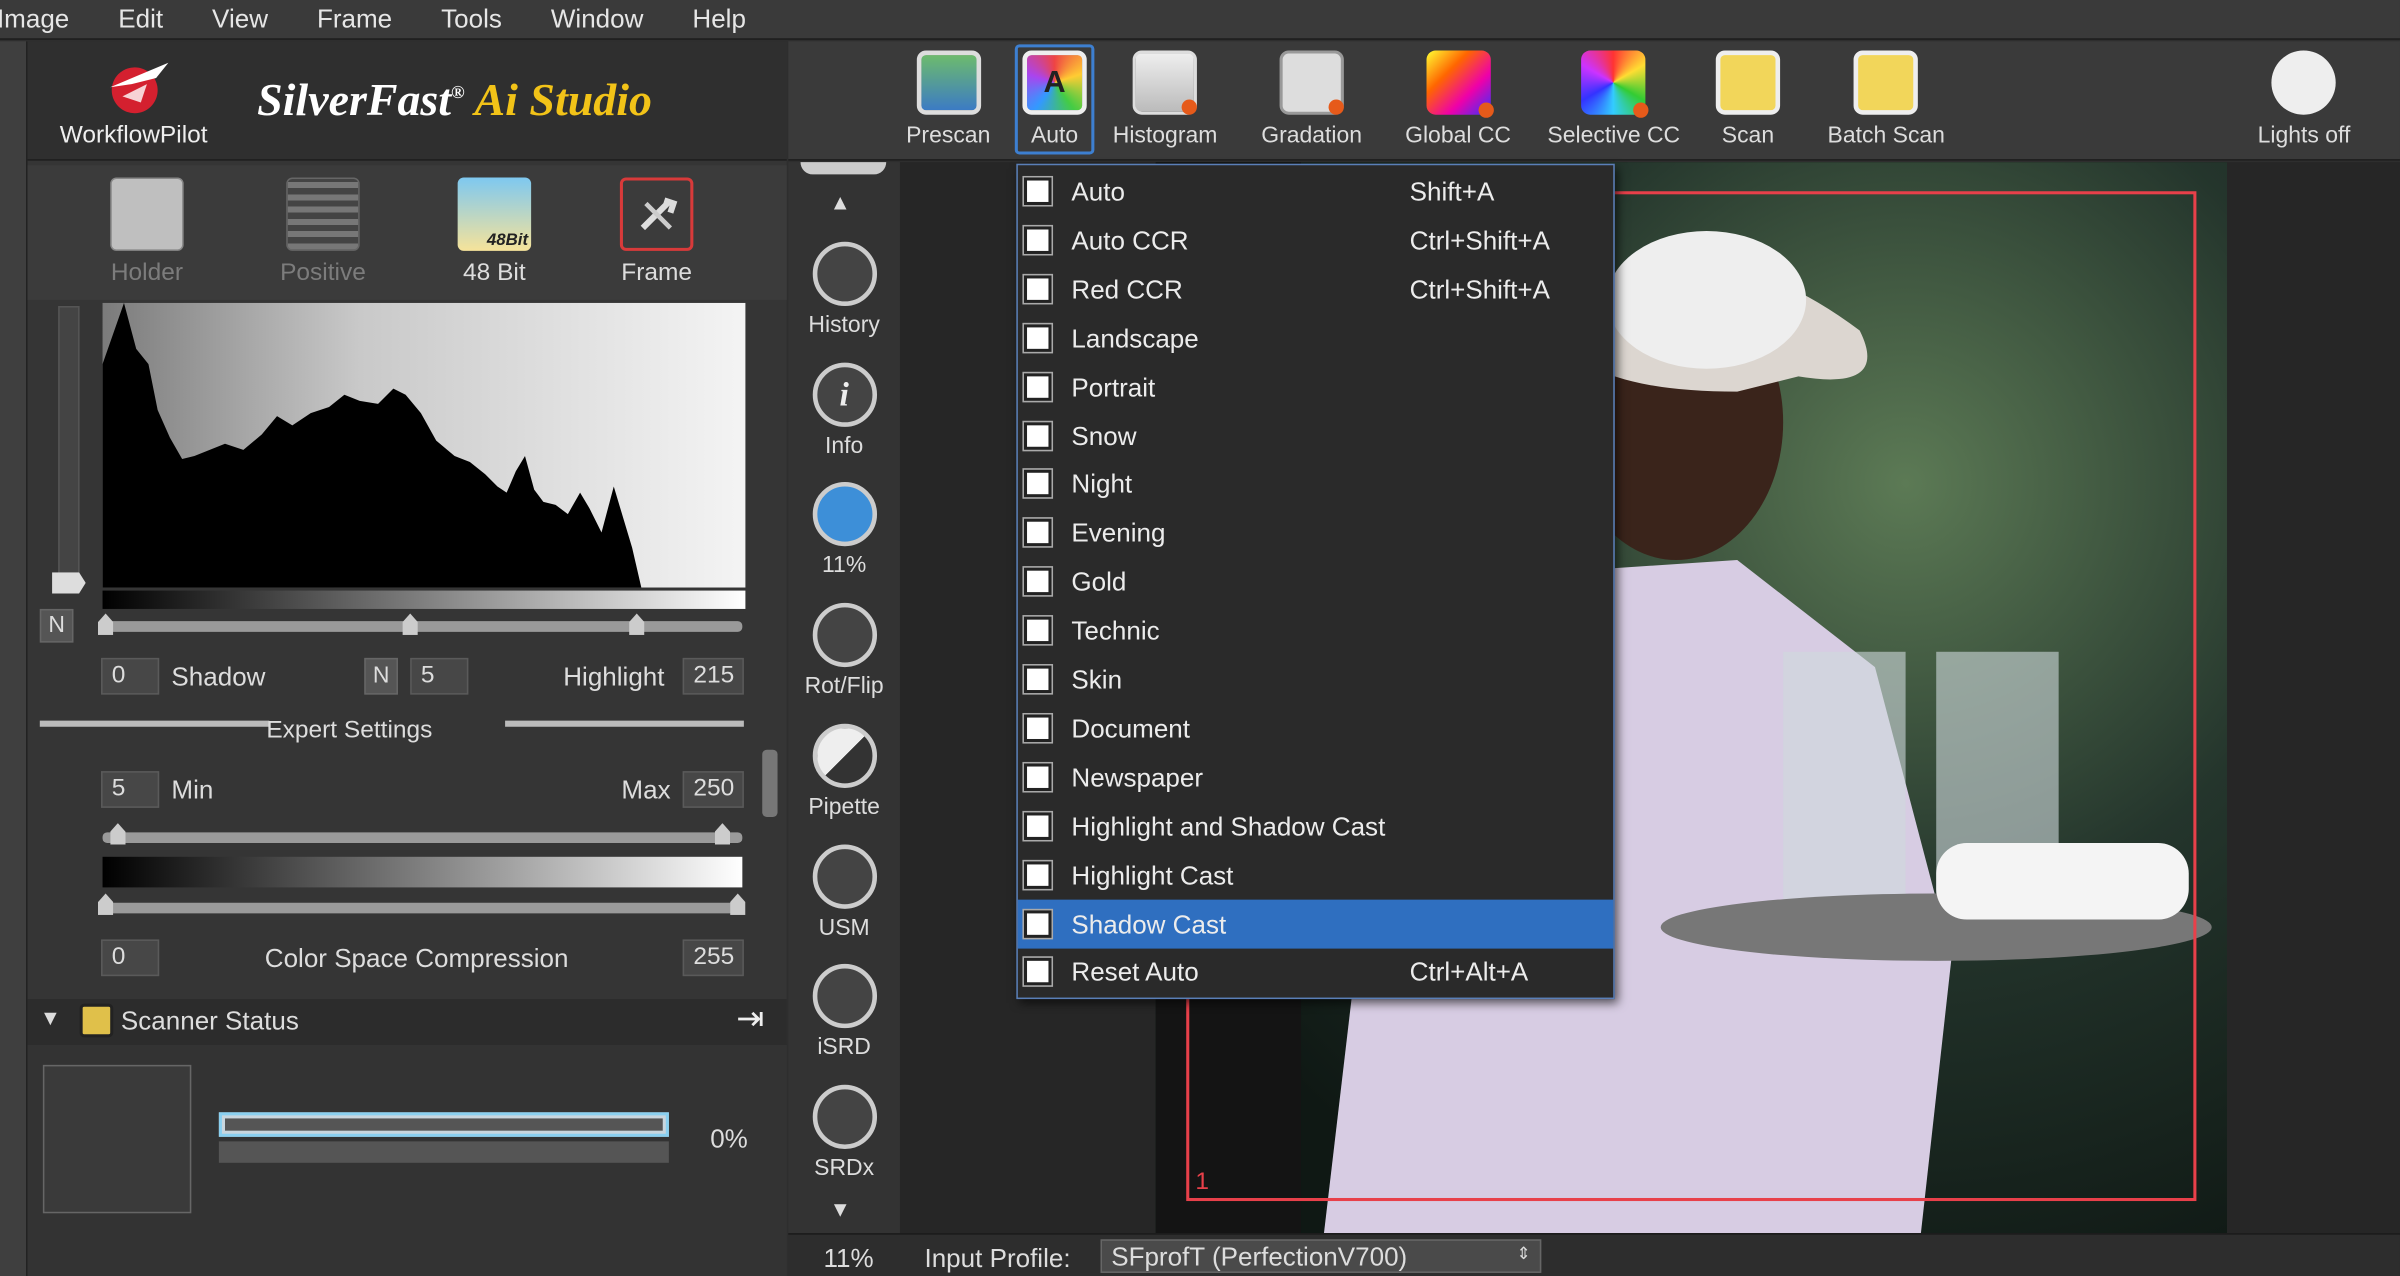  I want to click on scan-progress-bar, so click(443, 1124).